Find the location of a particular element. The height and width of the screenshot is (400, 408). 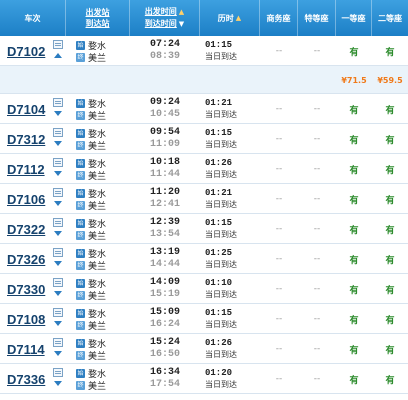

train-number-link: D7330 is located at coordinates (22, 289).